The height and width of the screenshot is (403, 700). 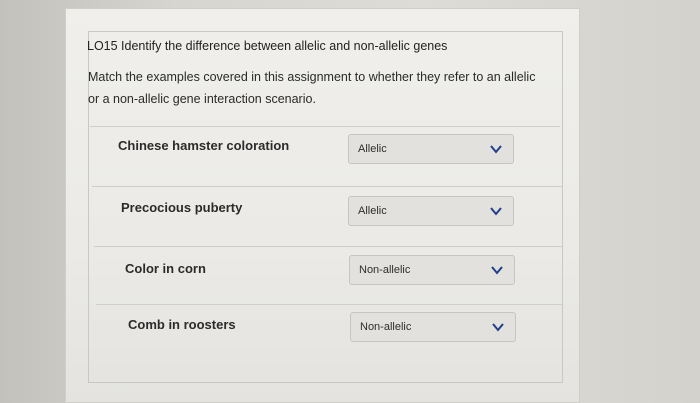 What do you see at coordinates (165, 268) in the screenshot?
I see `match-item-label: Color in corn` at bounding box center [165, 268].